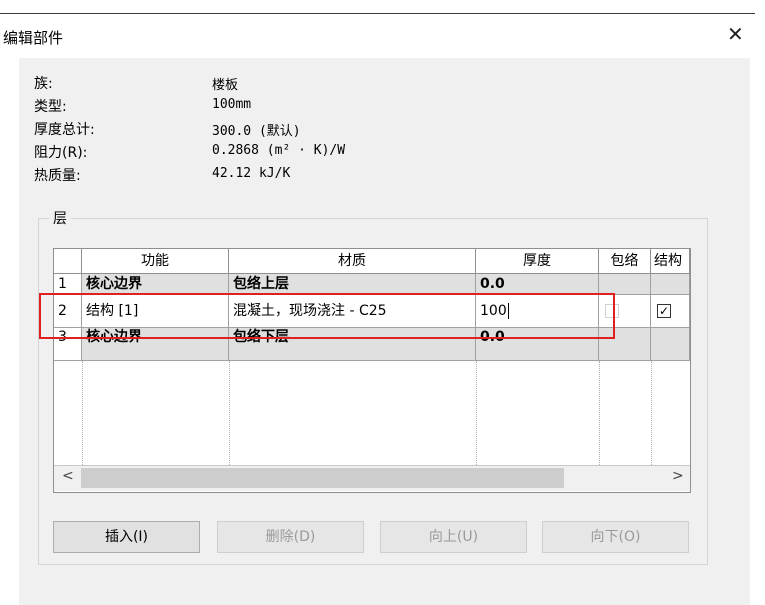  I want to click on row-1-thickness: 0.0, so click(537, 284).